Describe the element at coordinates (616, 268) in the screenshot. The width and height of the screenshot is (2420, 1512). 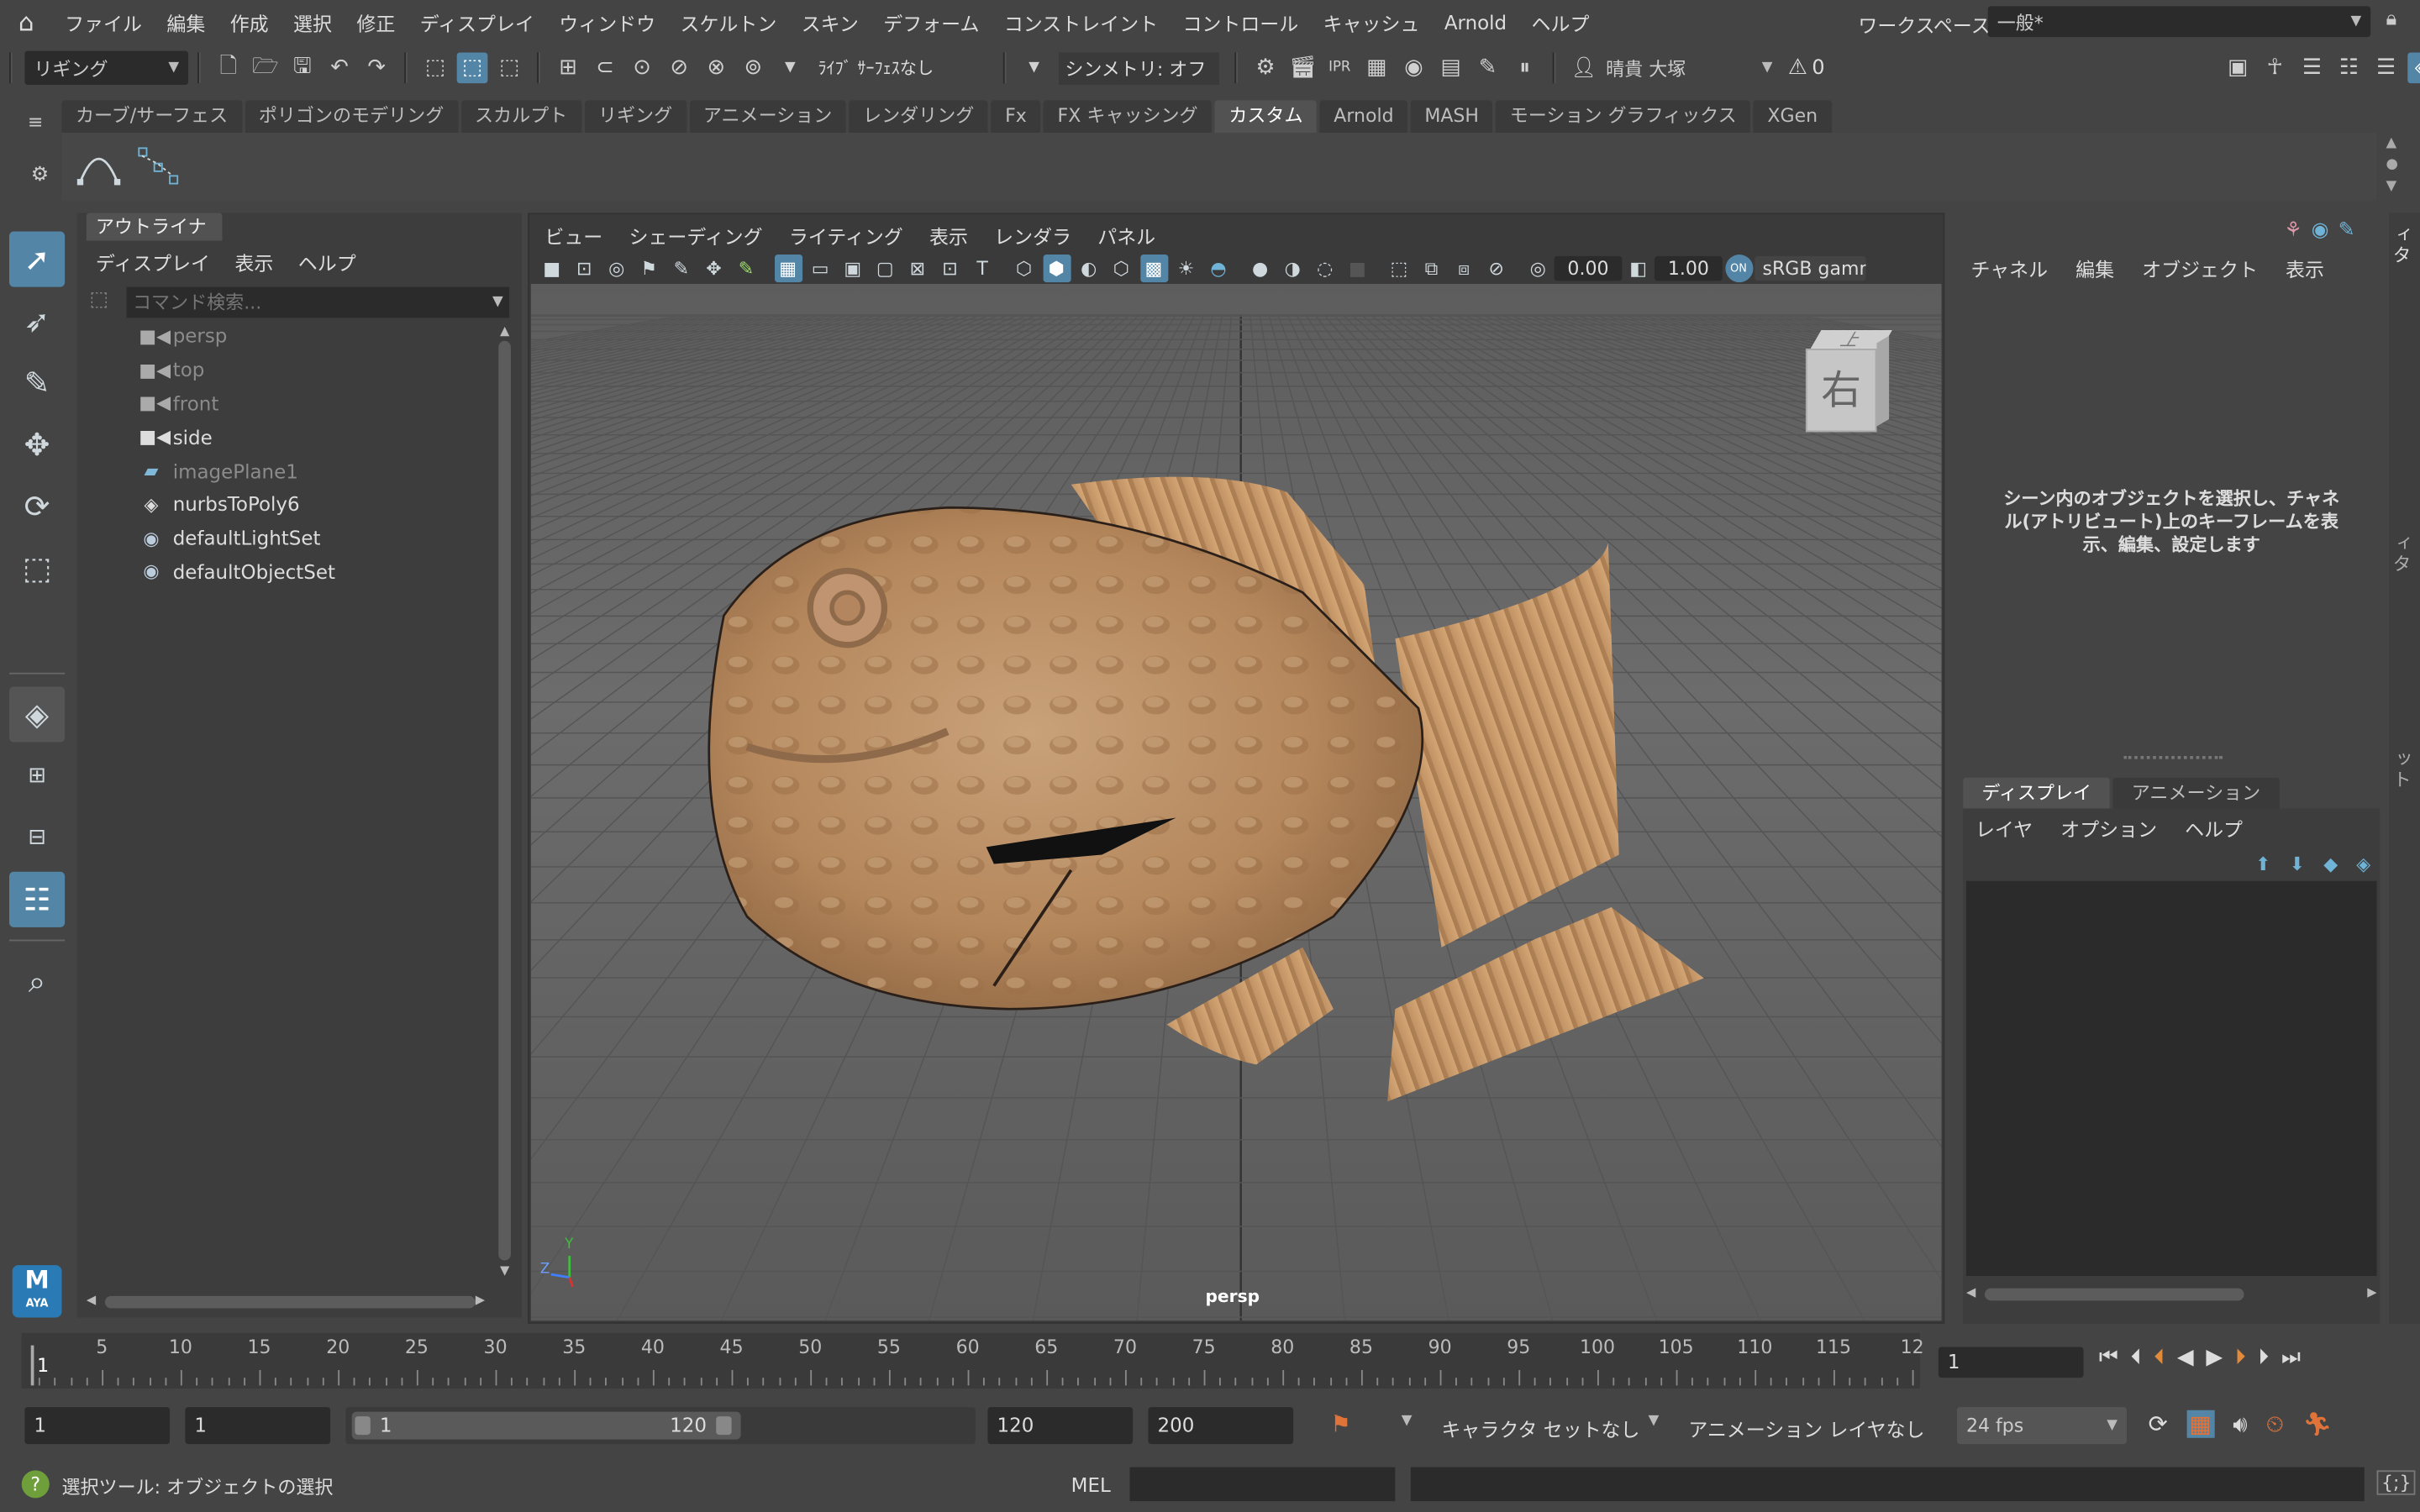
I see `camera-attributes-icon: ◎` at that location.